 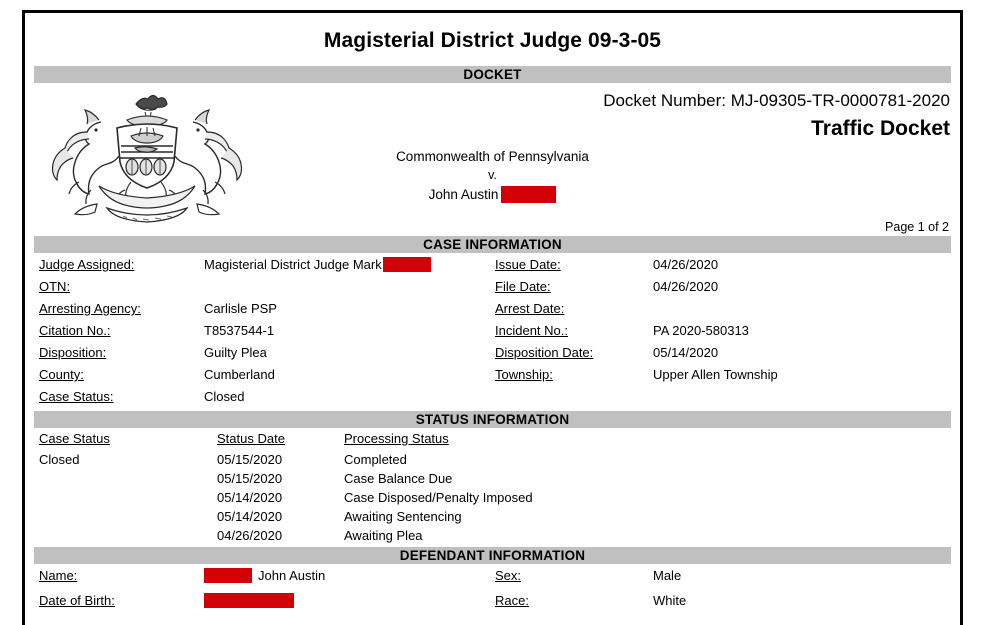 What do you see at coordinates (224, 396) in the screenshot?
I see `case-status-value: Closed` at bounding box center [224, 396].